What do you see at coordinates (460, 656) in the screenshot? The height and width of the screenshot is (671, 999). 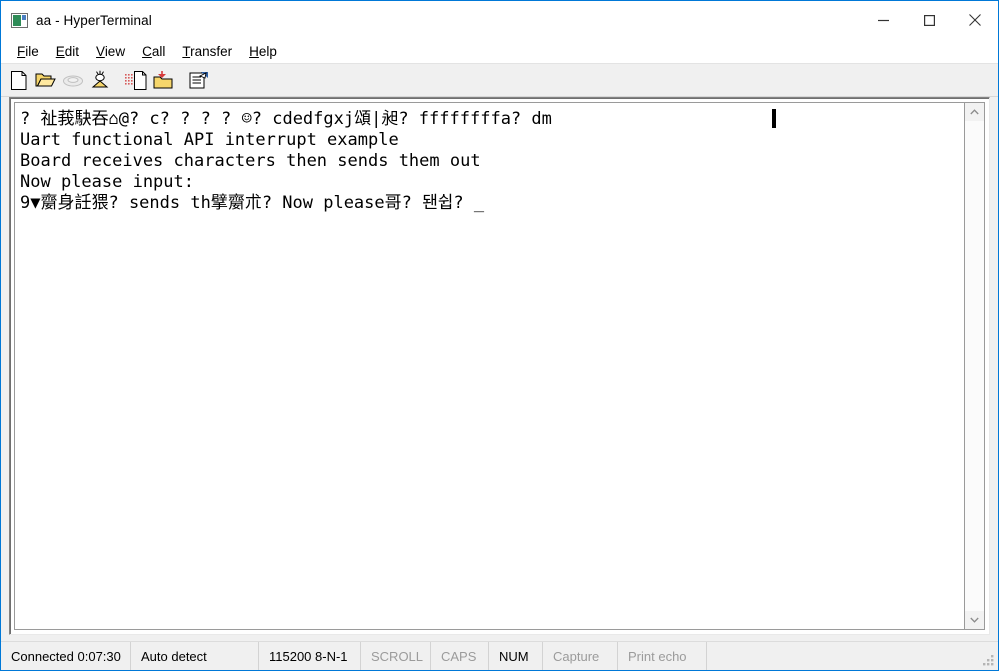 I see `status-caps: CAPS` at bounding box center [460, 656].